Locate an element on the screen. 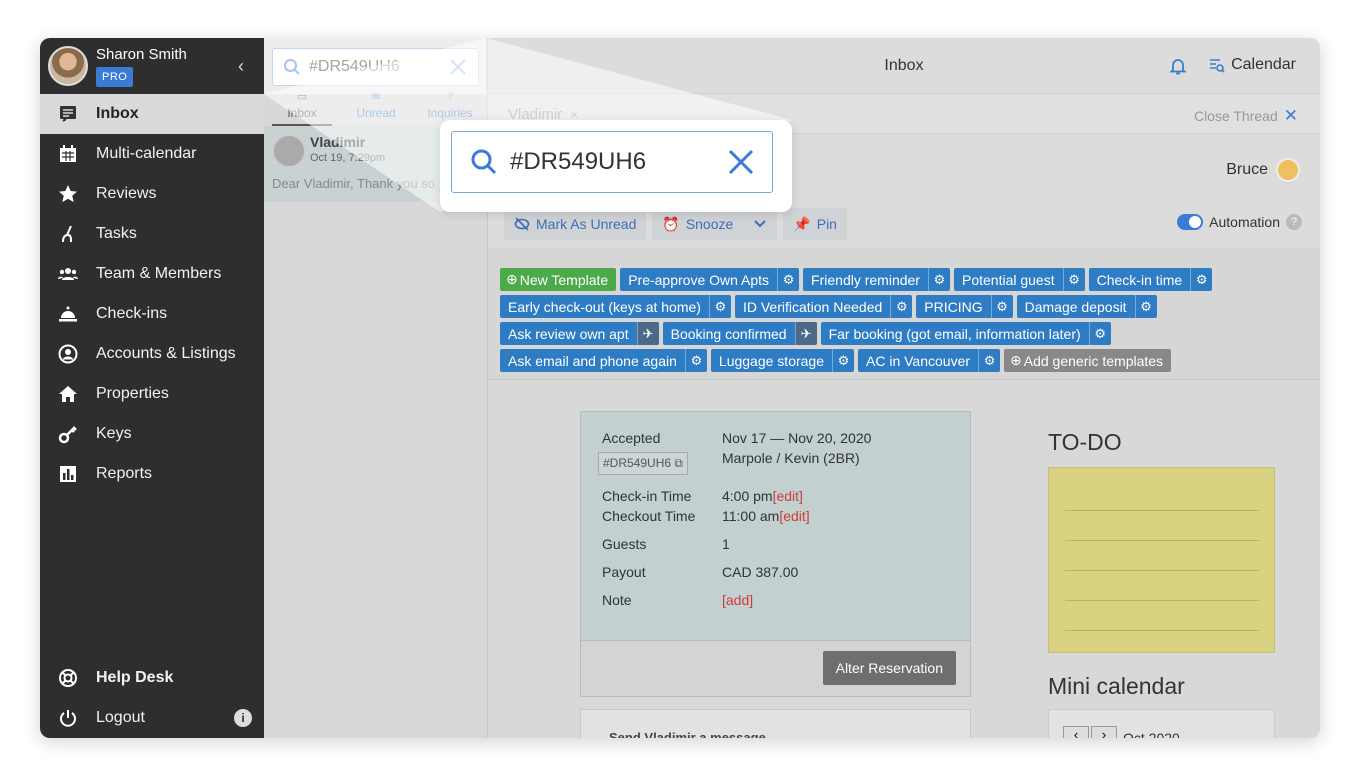 Image resolution: width=1360 pixels, height=780 pixels. template-luggage-storage: Luggage storage ⚙ is located at coordinates (782, 360).